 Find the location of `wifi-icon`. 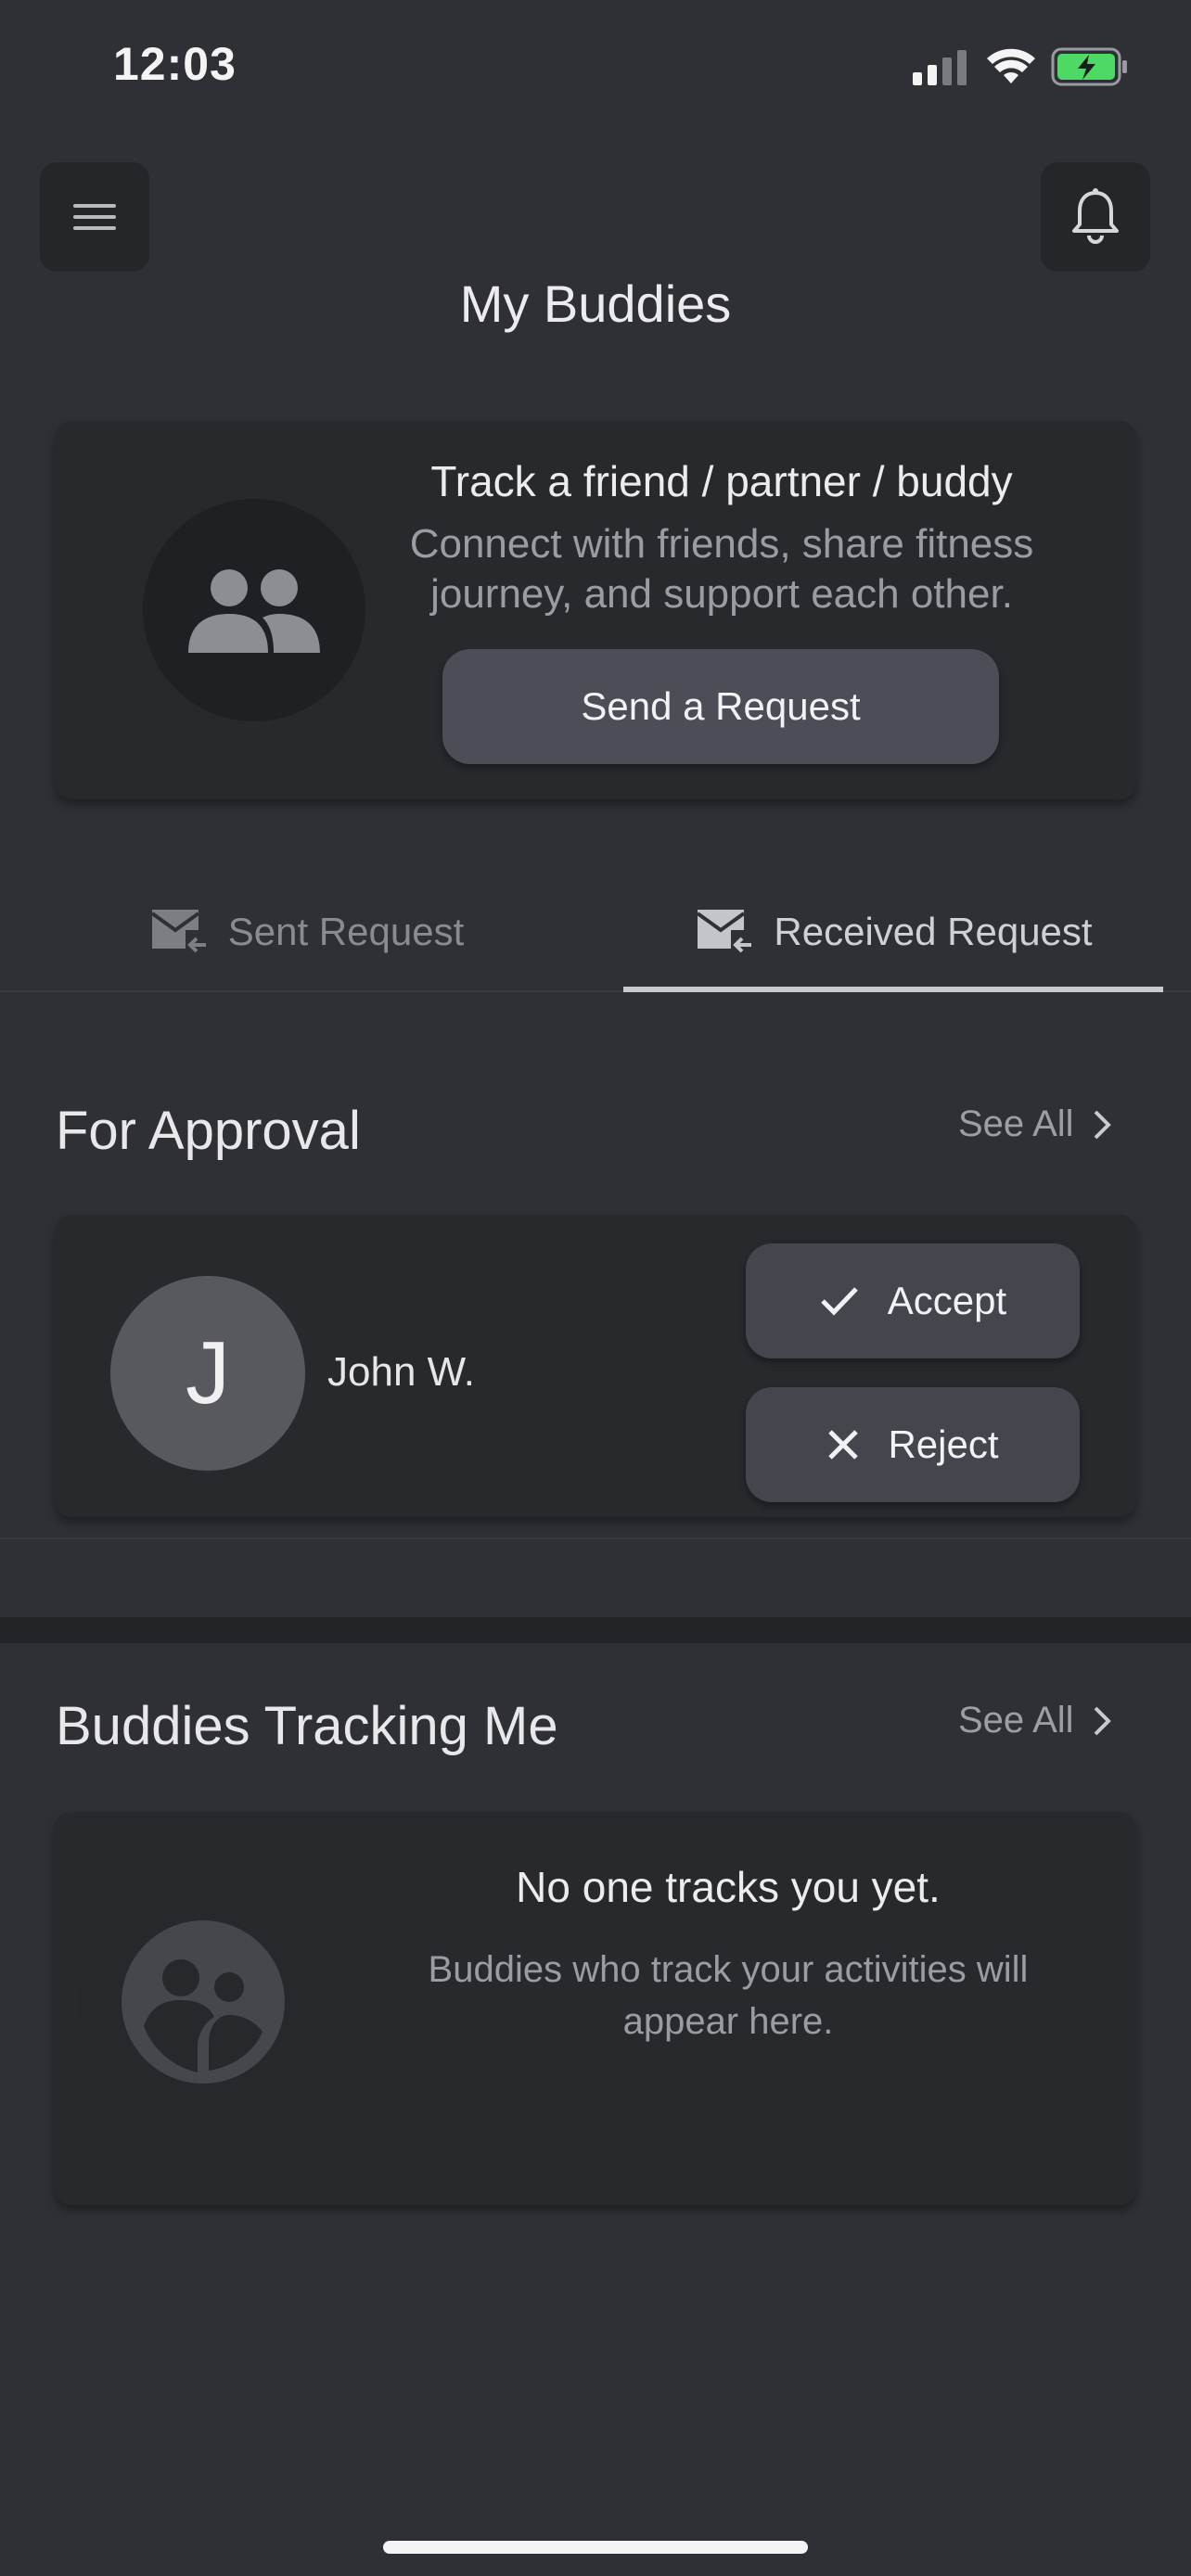

wifi-icon is located at coordinates (1011, 66).